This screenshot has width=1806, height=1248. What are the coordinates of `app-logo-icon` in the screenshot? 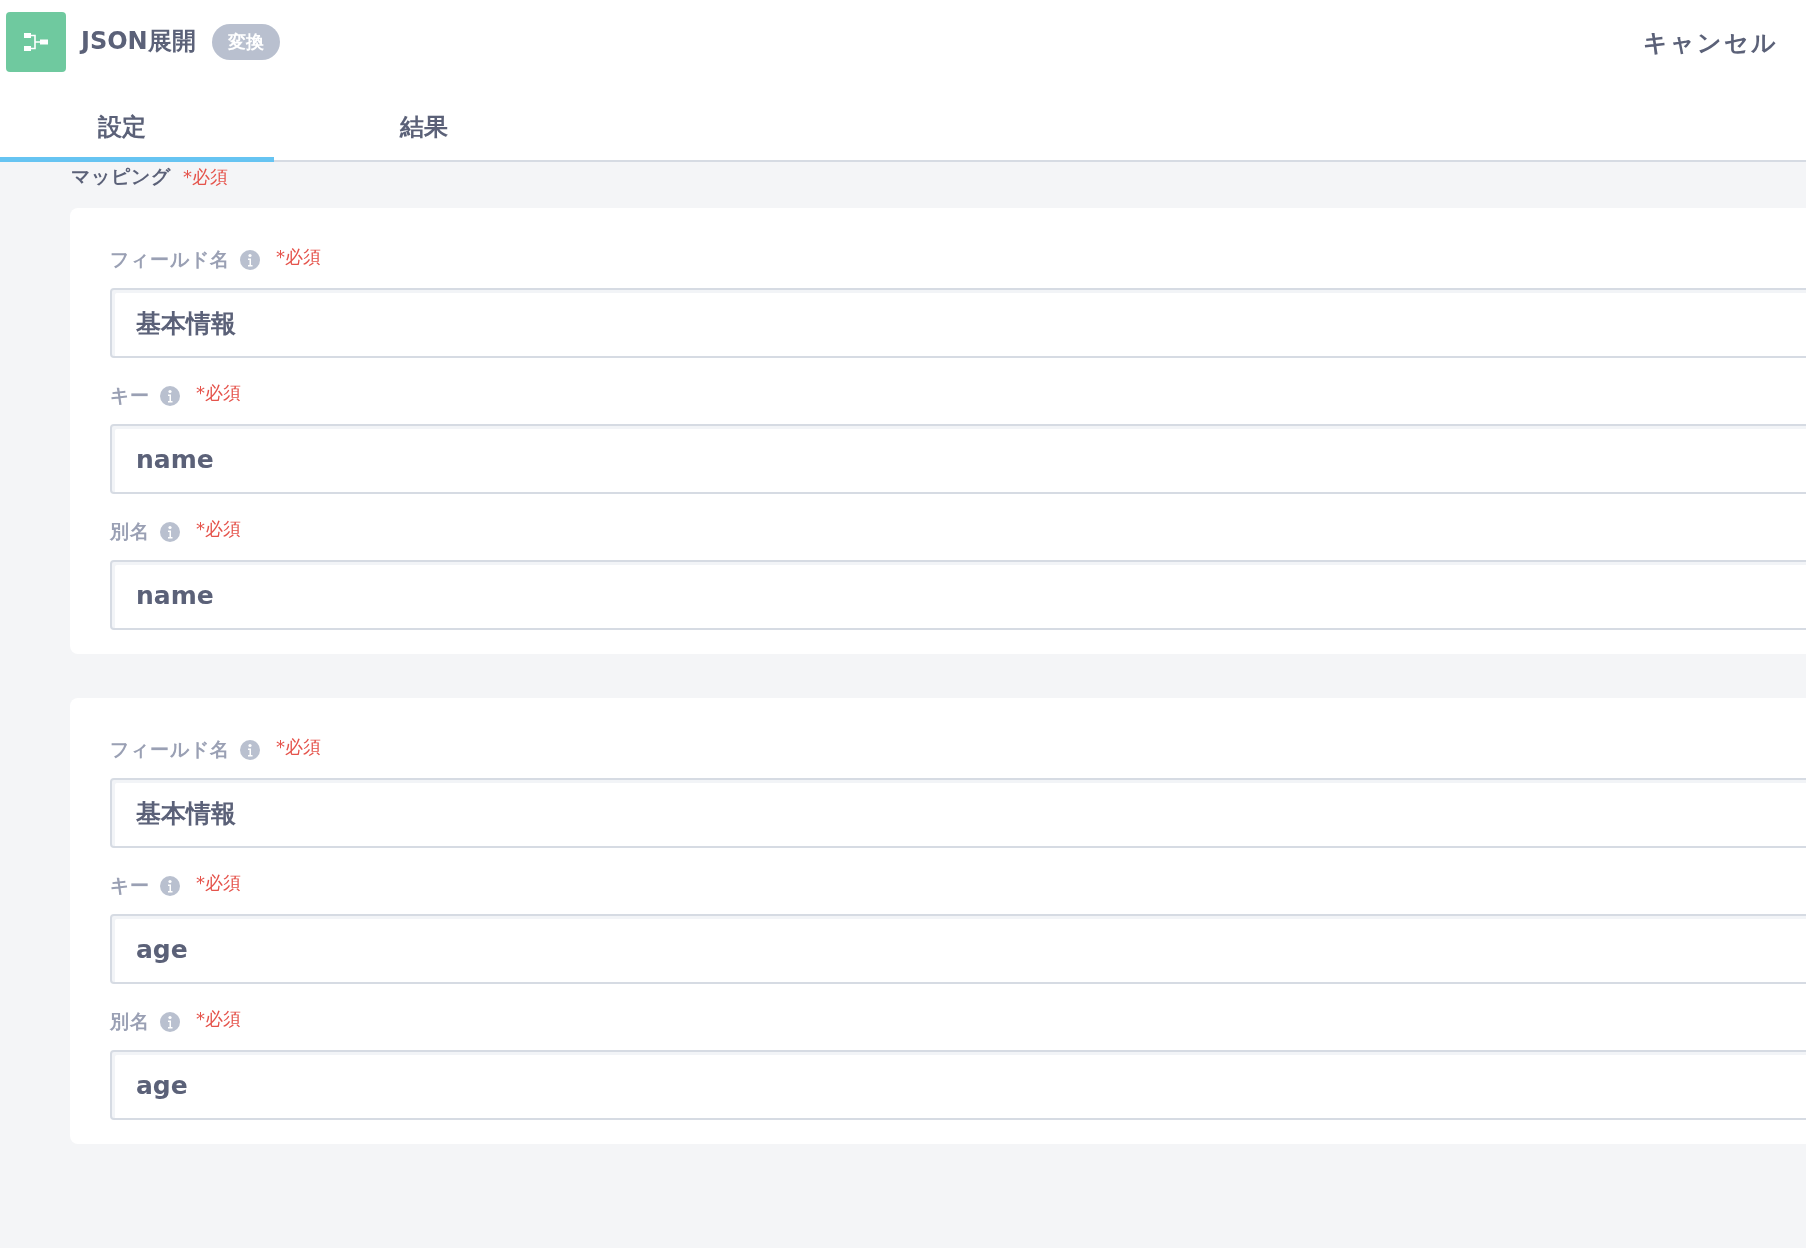 It's located at (36, 42).